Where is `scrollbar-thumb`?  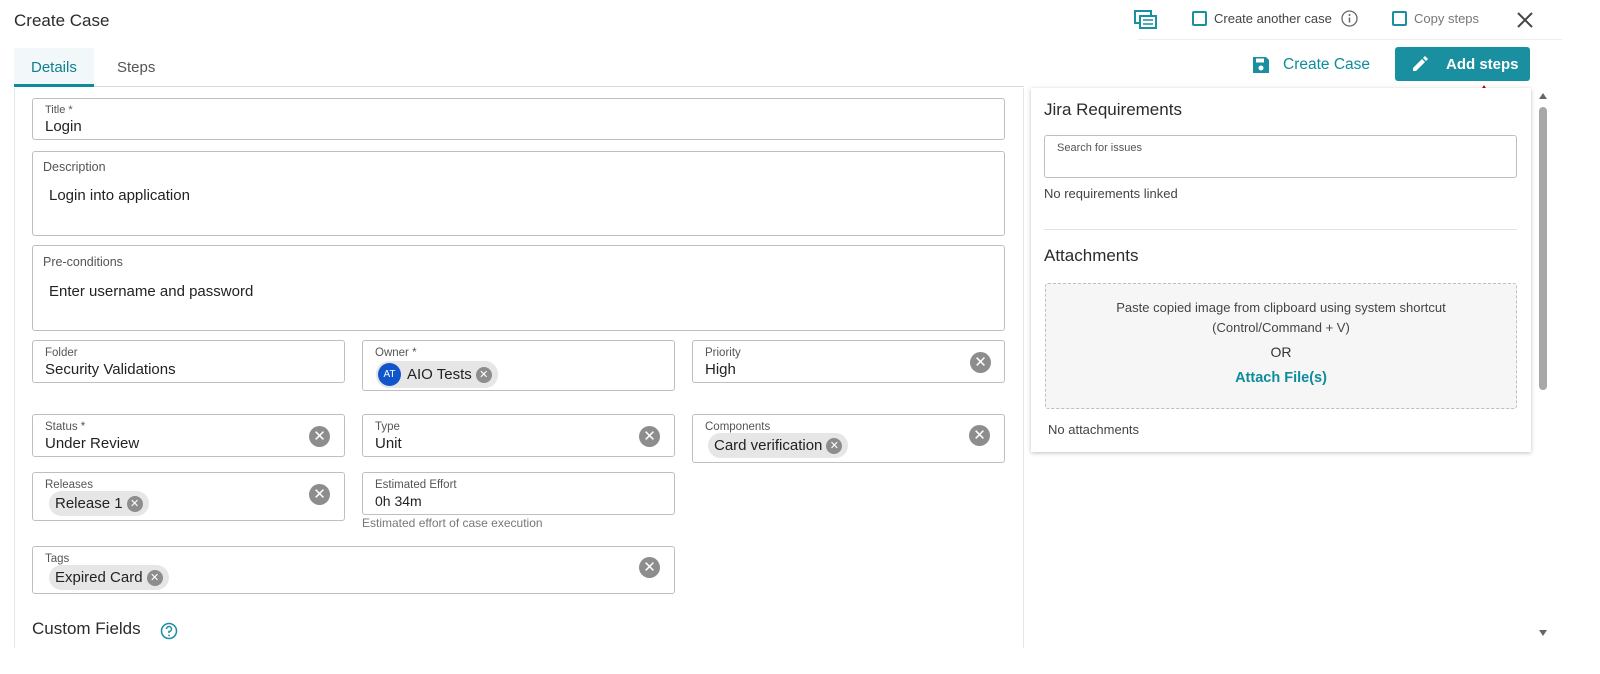 scrollbar-thumb is located at coordinates (1543, 248).